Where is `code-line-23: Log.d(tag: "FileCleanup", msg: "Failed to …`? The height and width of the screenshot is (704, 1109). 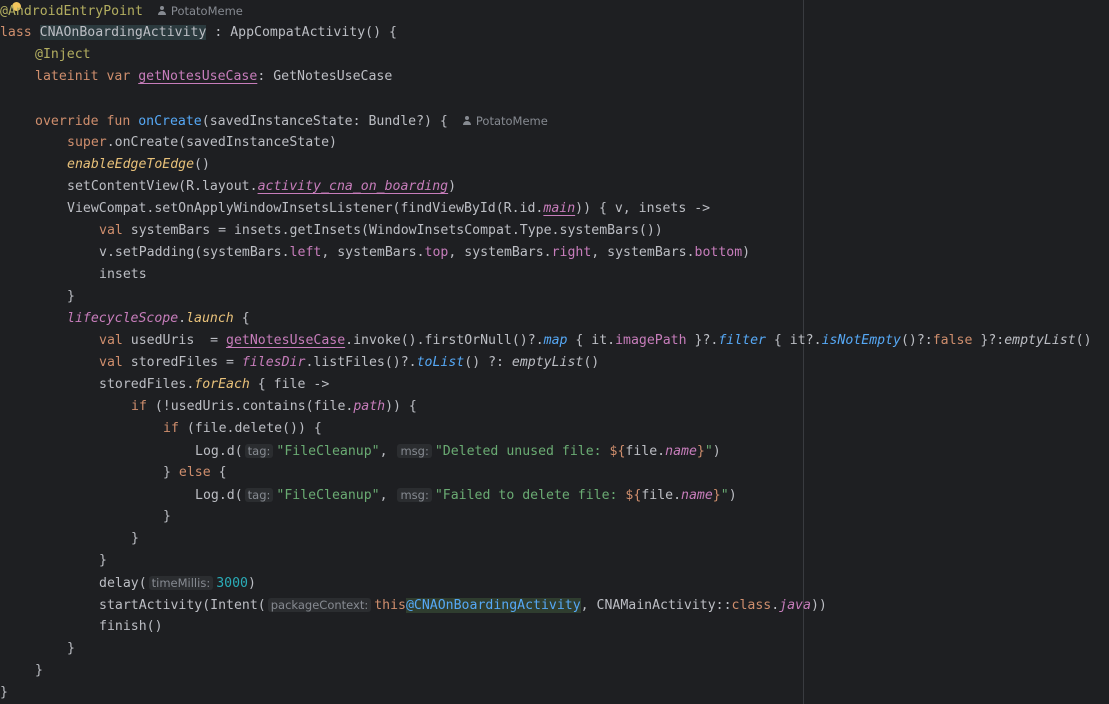
code-line-23: Log.d(tag: "FileCleanup", msg: "Failed to … is located at coordinates (466, 495).